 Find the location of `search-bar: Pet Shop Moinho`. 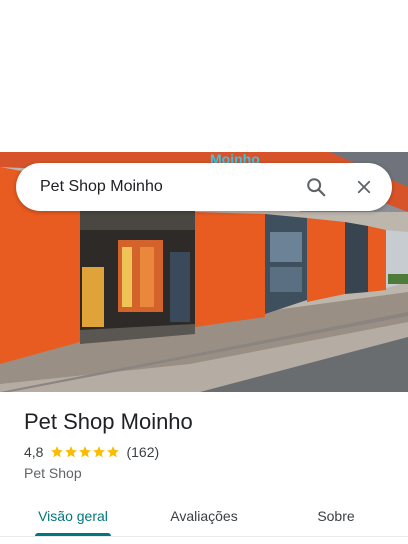

search-bar: Pet Shop Moinho is located at coordinates (204, 187).